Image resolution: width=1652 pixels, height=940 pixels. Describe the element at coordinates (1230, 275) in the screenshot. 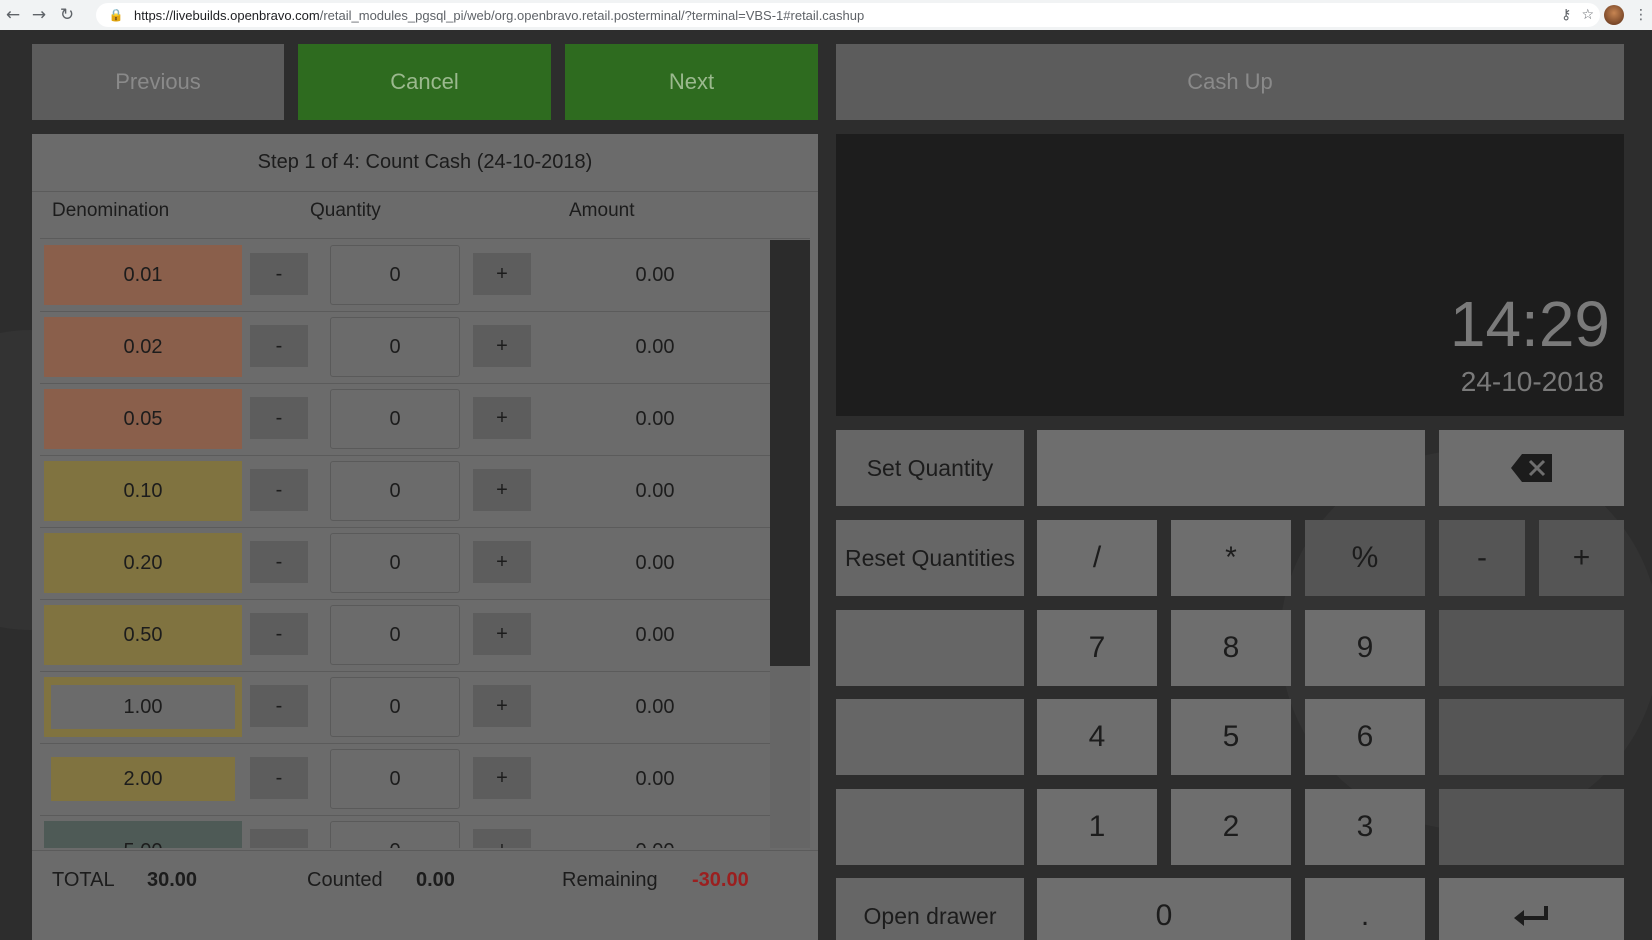

I see `clock-display: 14:29 24-10-2018` at that location.